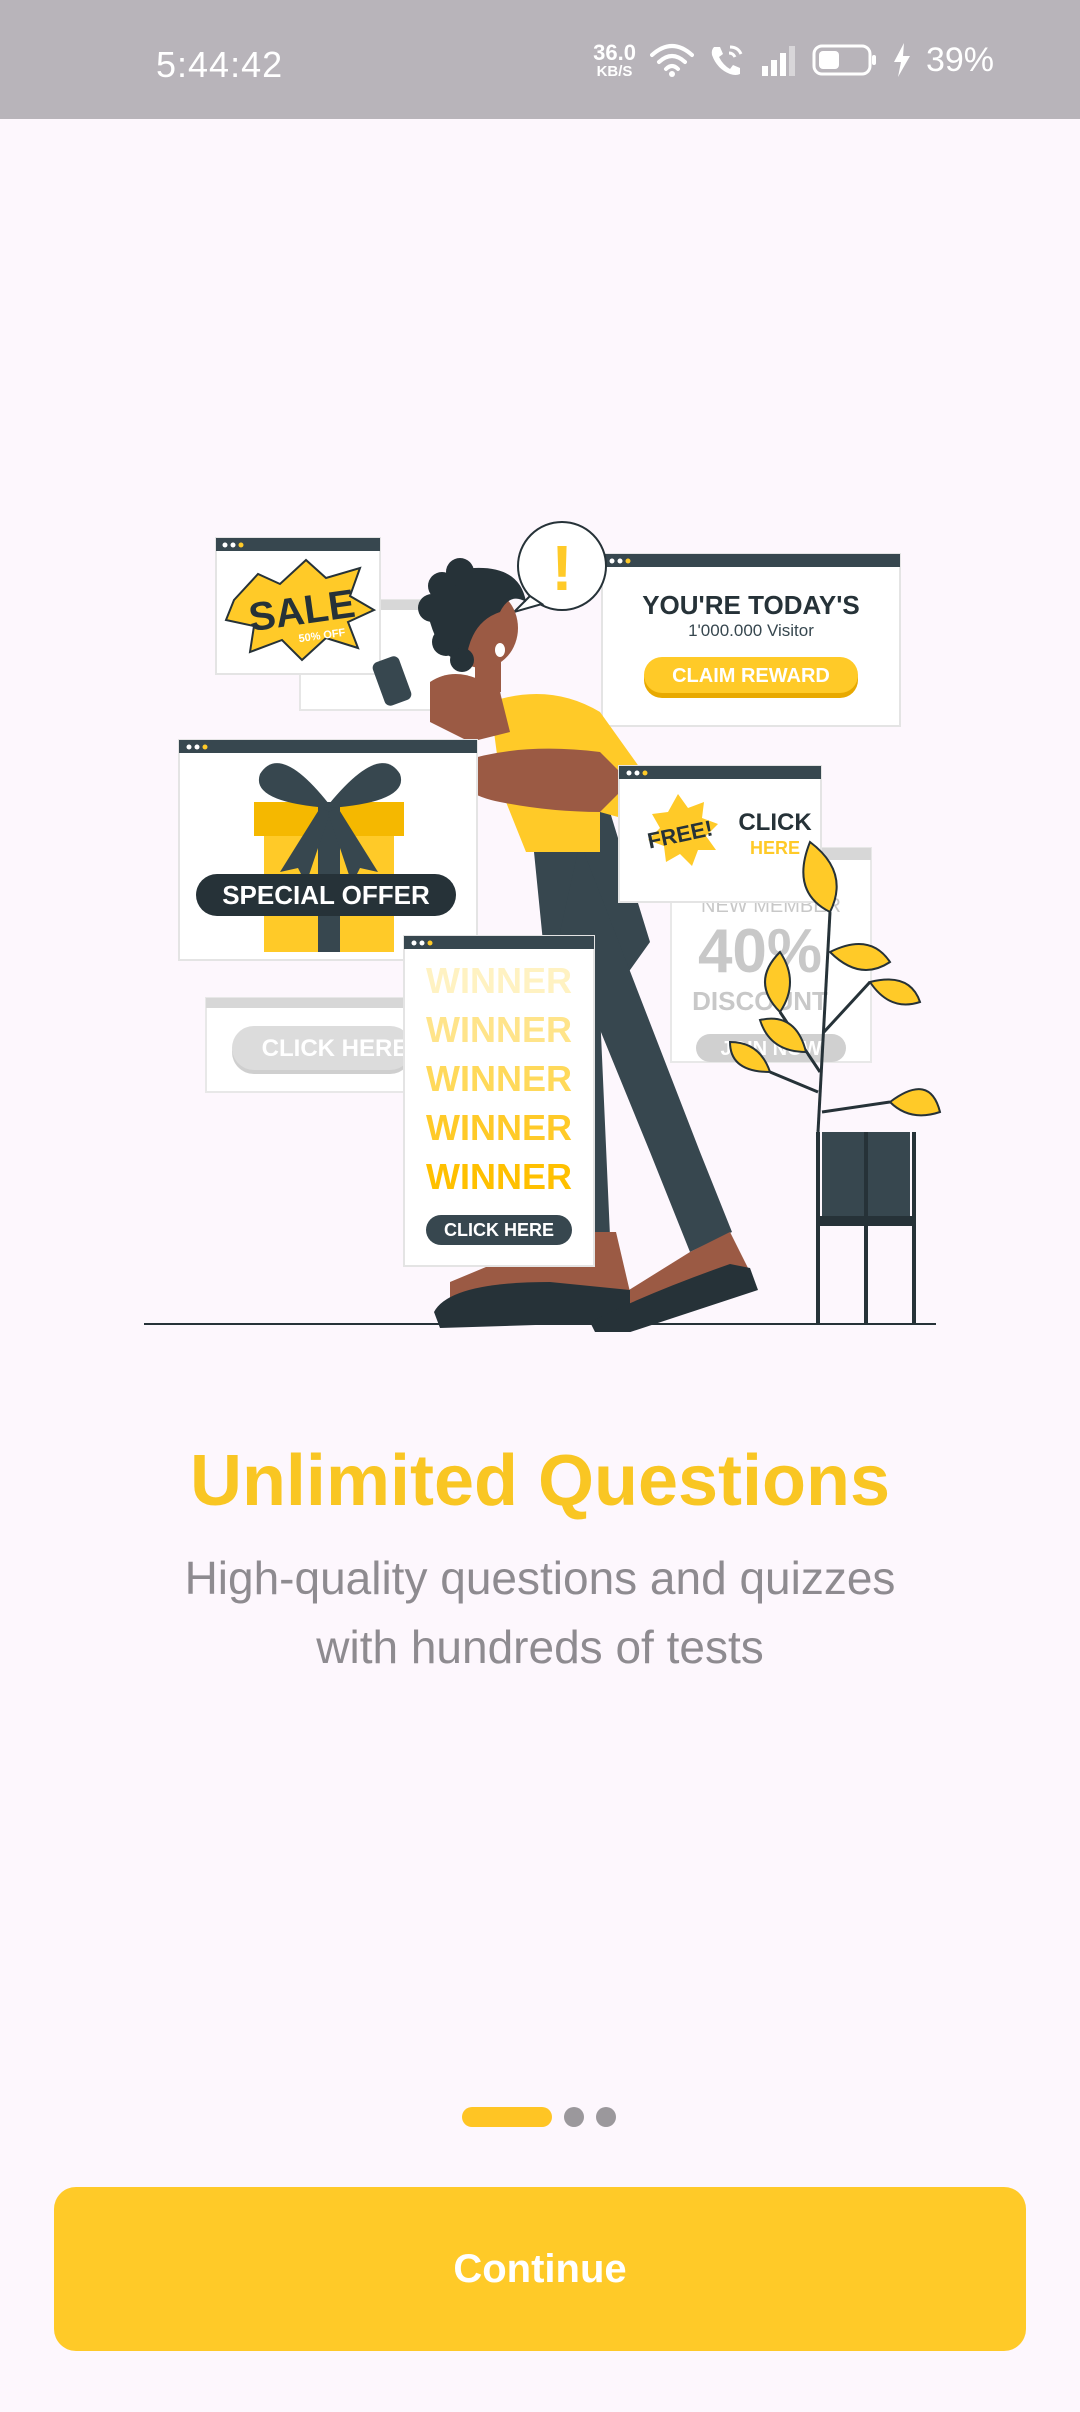 The width and height of the screenshot is (1080, 2412). I want to click on network-speed-unit: KB/S, so click(614, 71).